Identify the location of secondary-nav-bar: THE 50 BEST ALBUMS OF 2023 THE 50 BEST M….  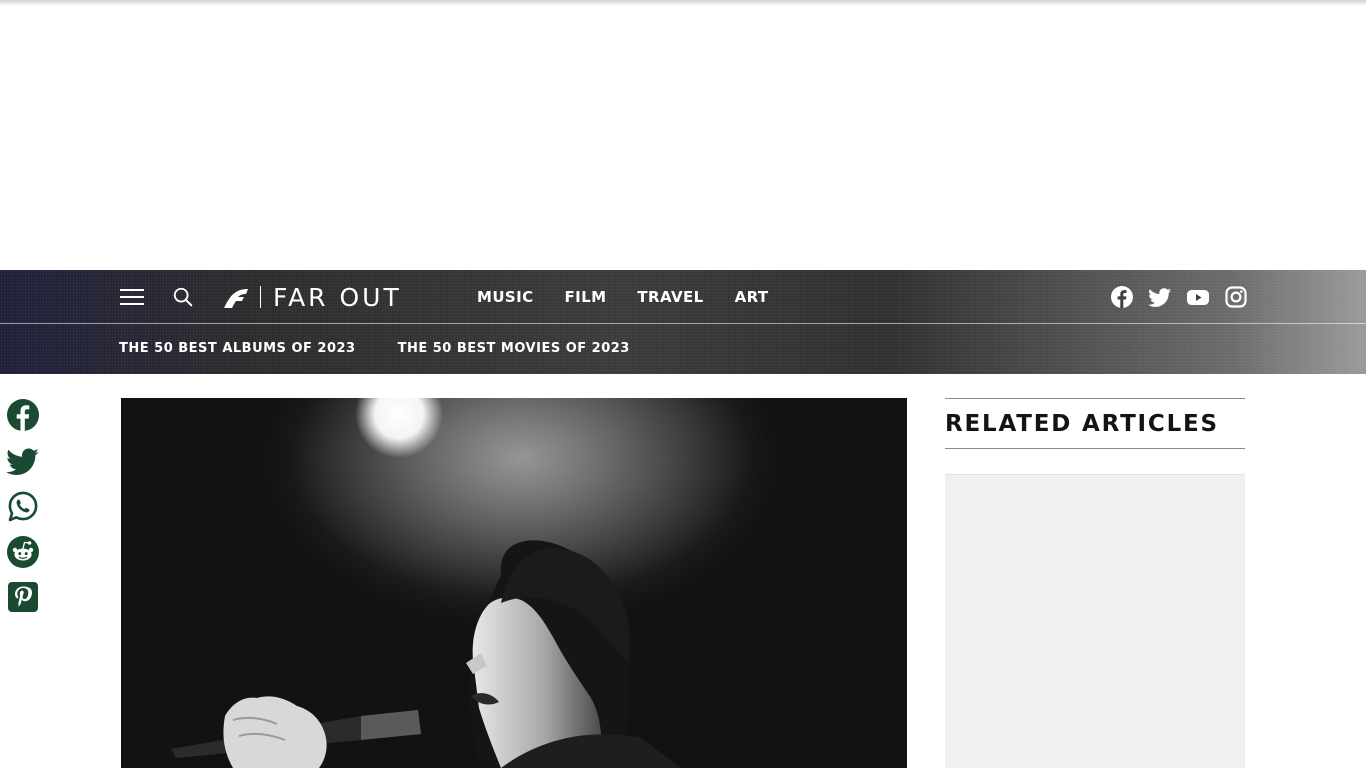
(683, 349).